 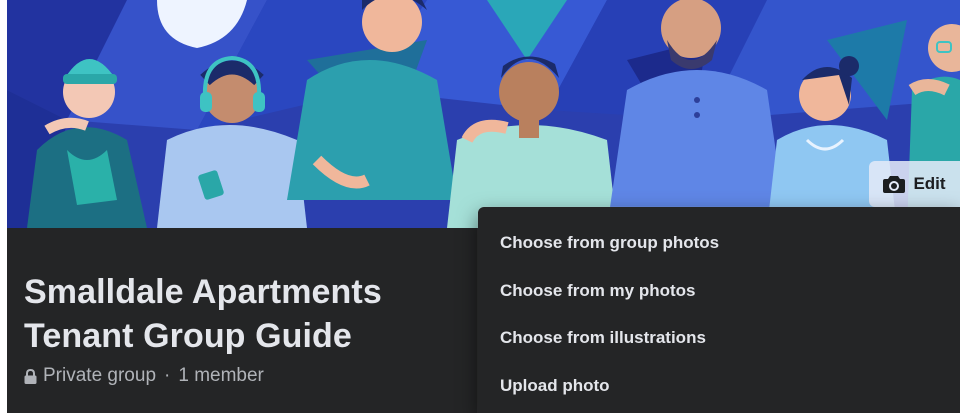 What do you see at coordinates (244, 314) in the screenshot?
I see `group-title: Smalldale Apartments Tenant Group Guide` at bounding box center [244, 314].